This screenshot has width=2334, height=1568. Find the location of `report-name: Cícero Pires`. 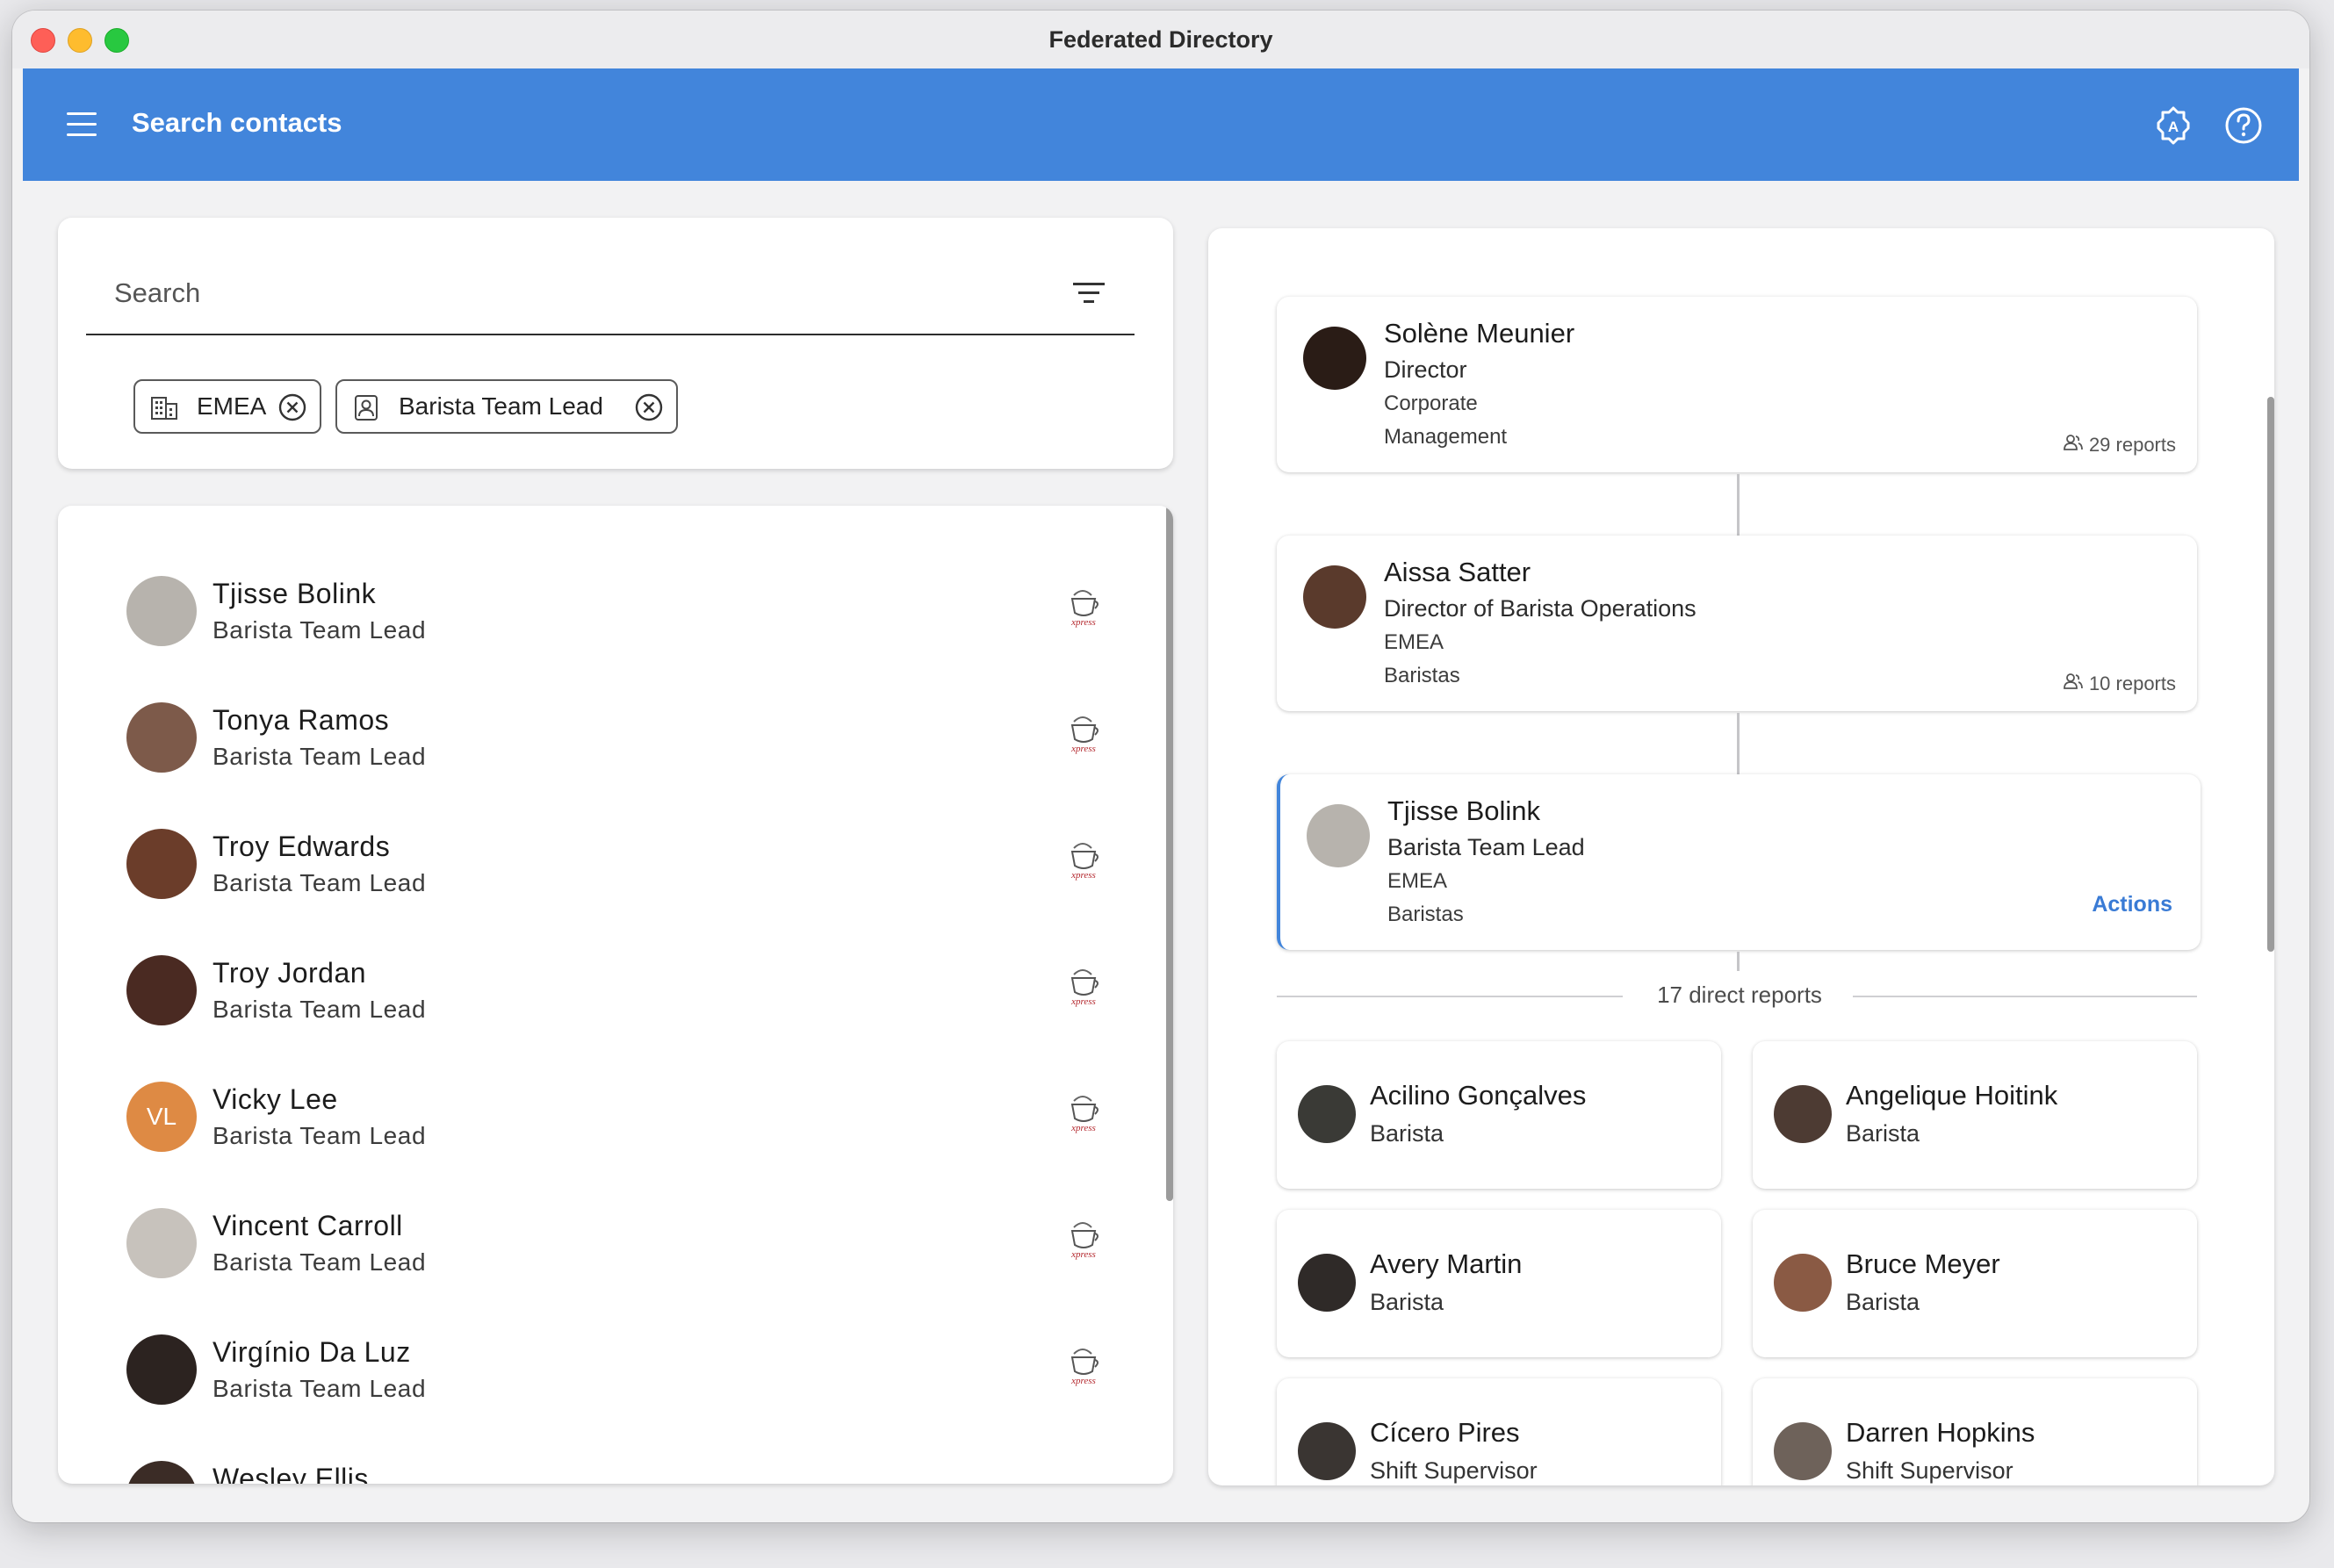

report-name: Cícero Pires is located at coordinates (1445, 1432).